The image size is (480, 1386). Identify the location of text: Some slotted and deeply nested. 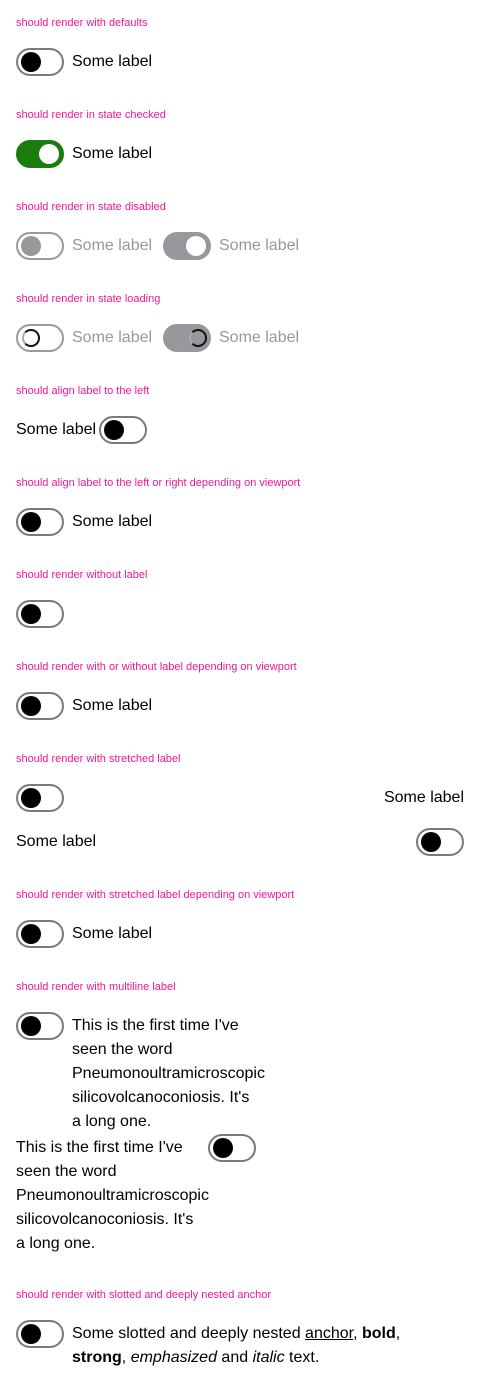
(189, 1333).